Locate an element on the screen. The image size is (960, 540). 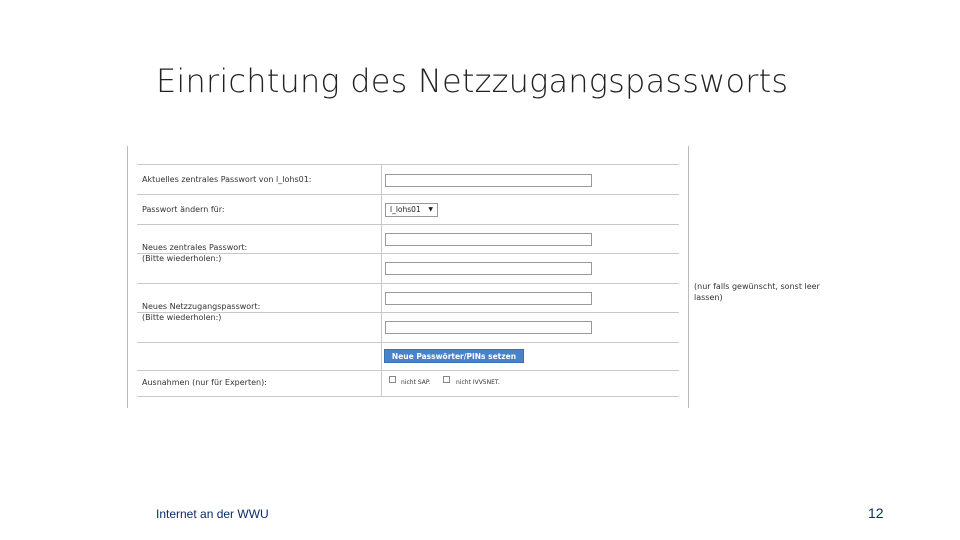
not-sap-label: nicht SAP. is located at coordinates (416, 382).